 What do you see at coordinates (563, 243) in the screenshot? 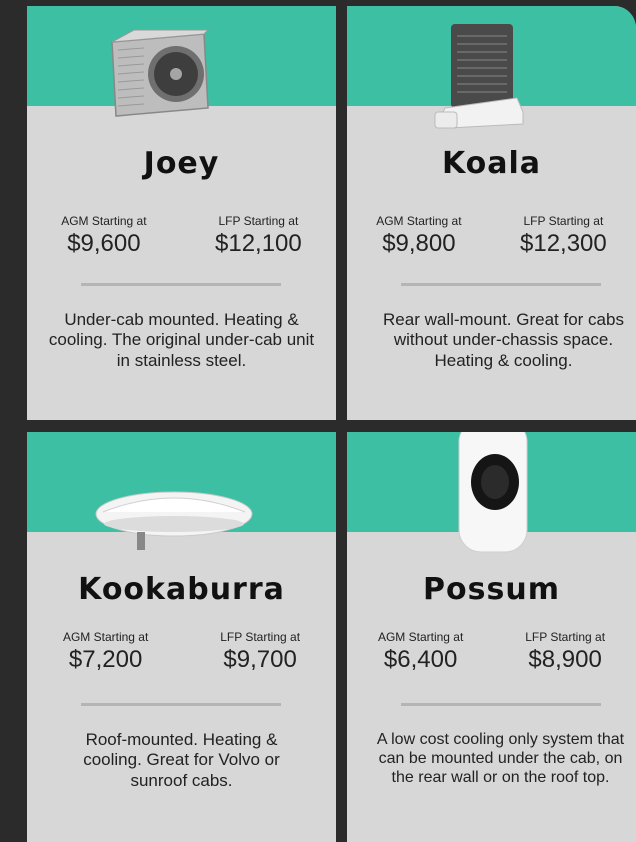
I see `lfp-price: $12,300` at bounding box center [563, 243].